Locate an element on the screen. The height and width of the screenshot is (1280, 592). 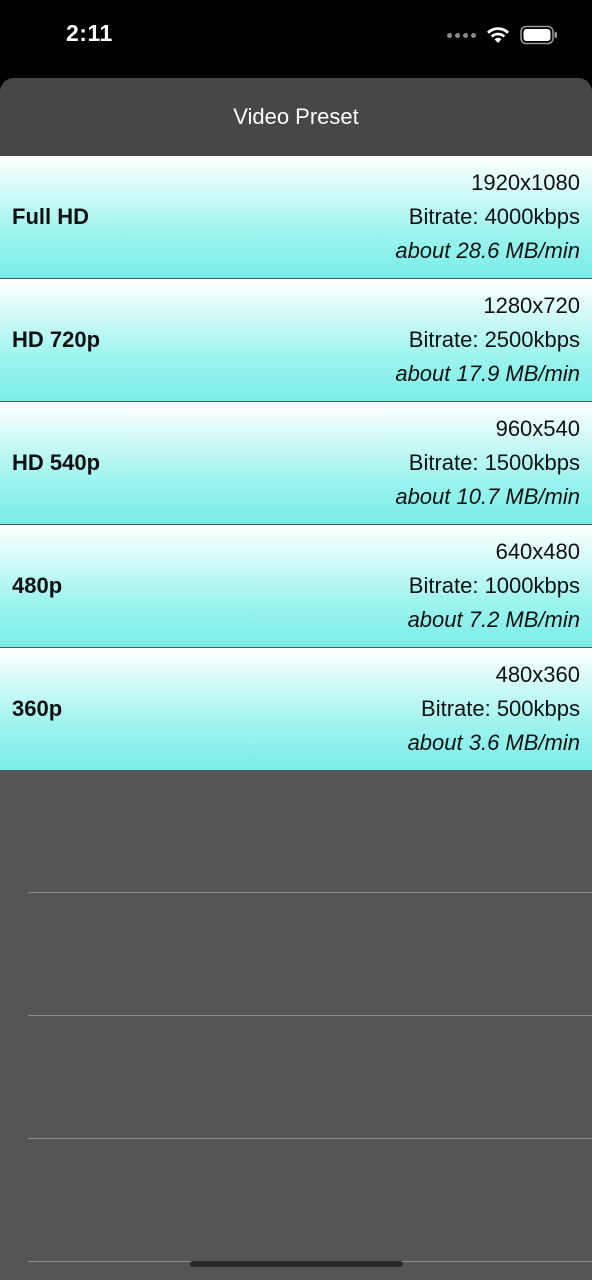
preset-name: 480p is located at coordinates (37, 585).